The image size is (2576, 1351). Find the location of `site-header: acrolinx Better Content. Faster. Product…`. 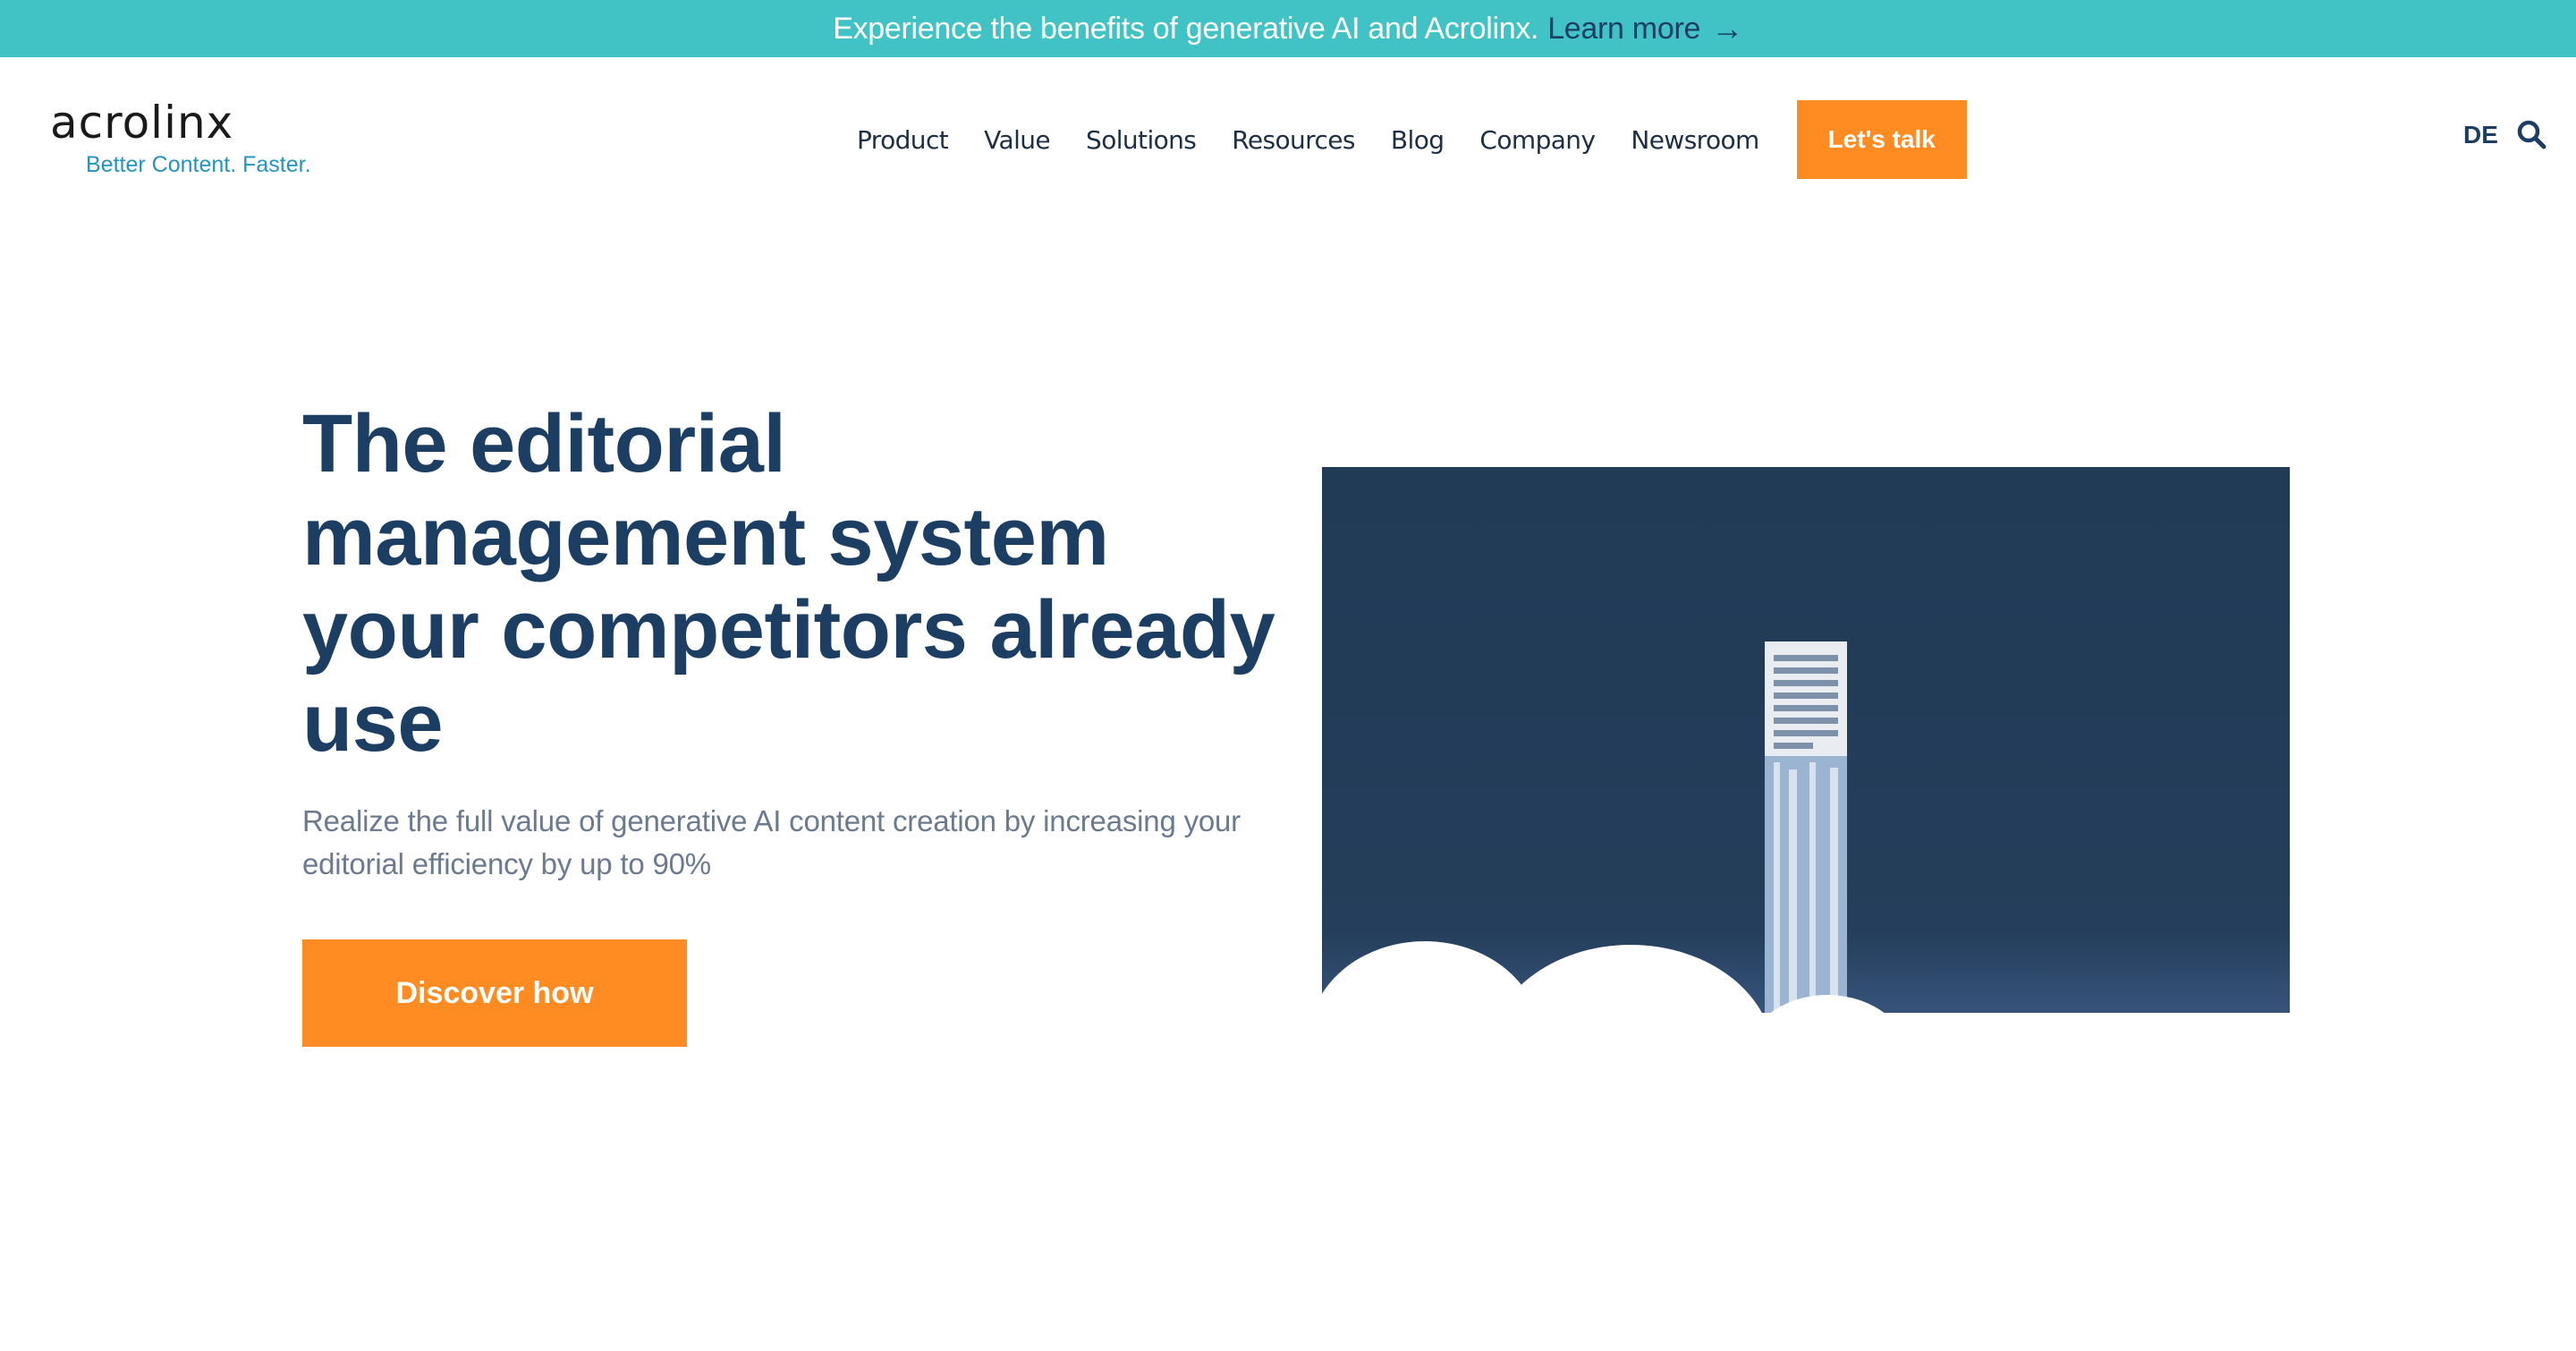

site-header: acrolinx Better Content. Faster. Product… is located at coordinates (1288, 128).